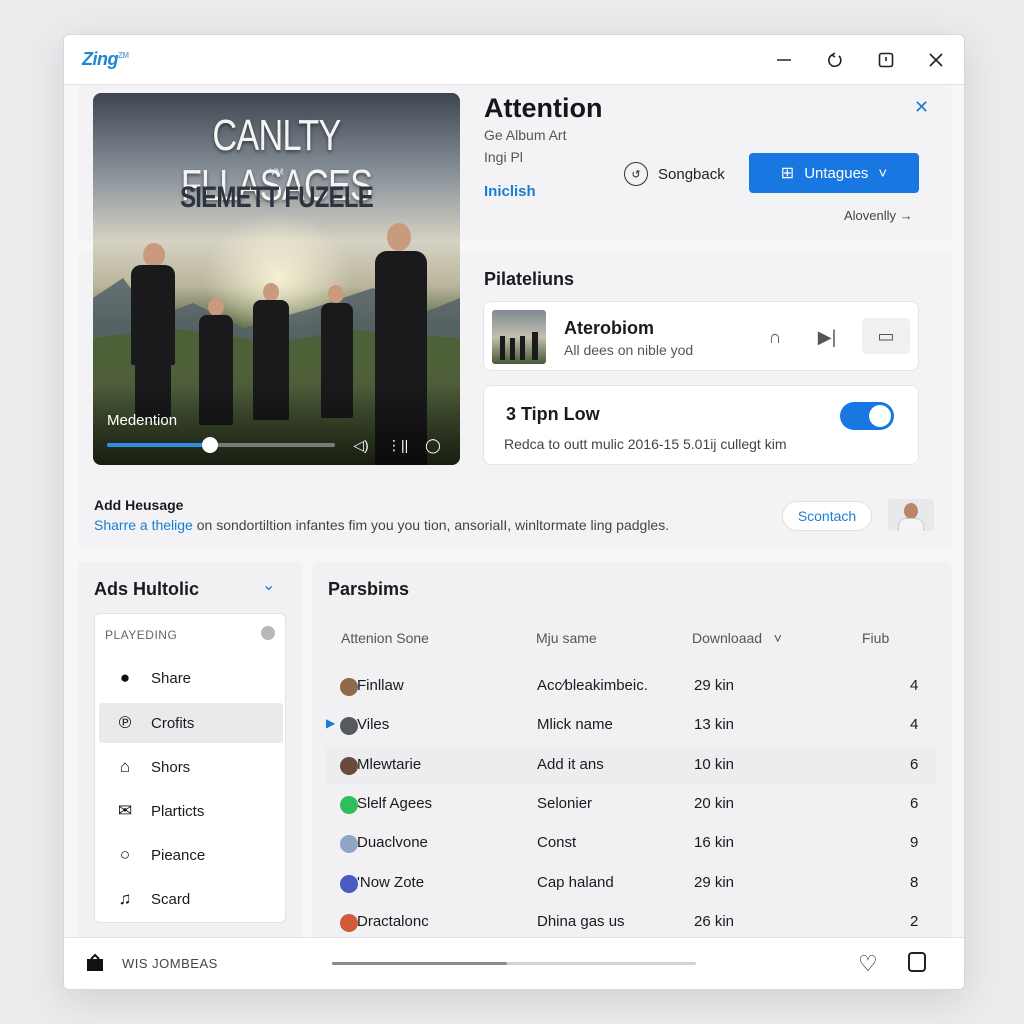  I want to click on volume-icon: ◁), so click(361, 445).